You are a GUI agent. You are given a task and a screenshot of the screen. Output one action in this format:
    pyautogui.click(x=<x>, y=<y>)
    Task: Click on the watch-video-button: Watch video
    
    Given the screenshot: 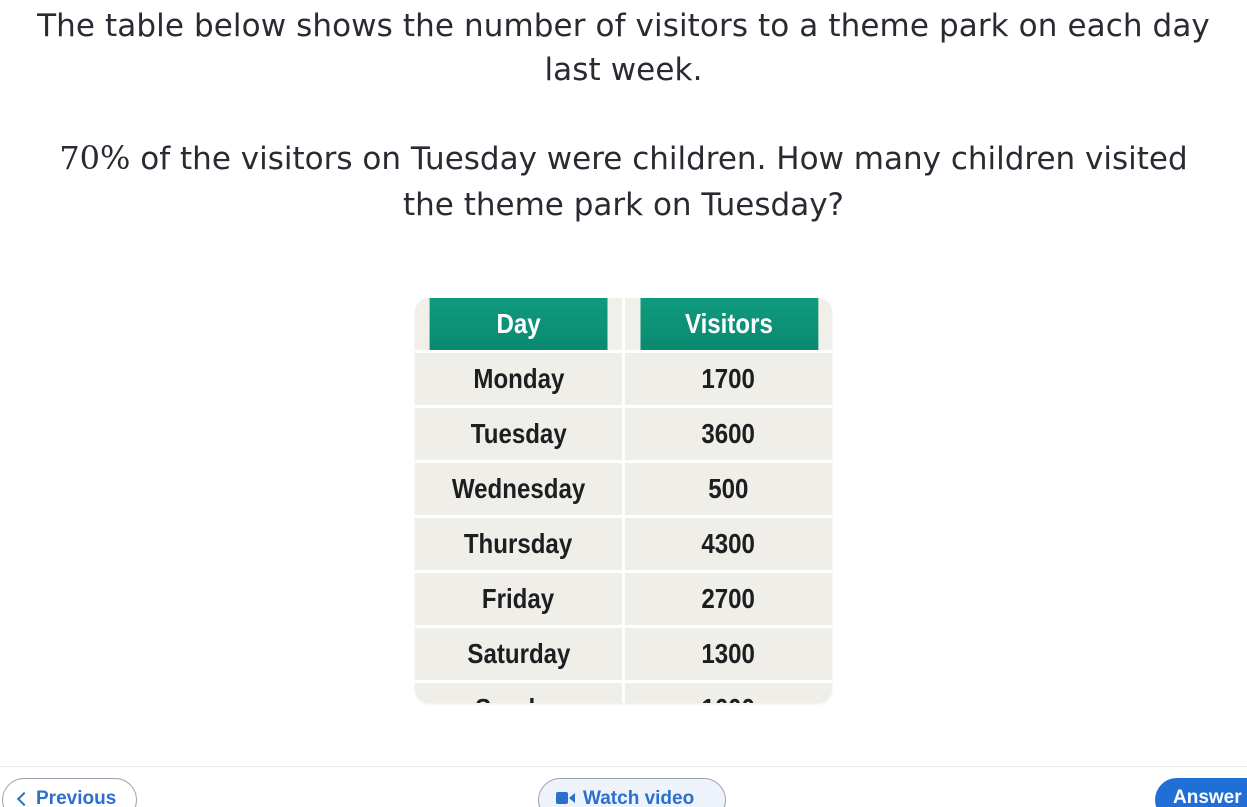 What is the action you would take?
    pyautogui.click(x=632, y=792)
    